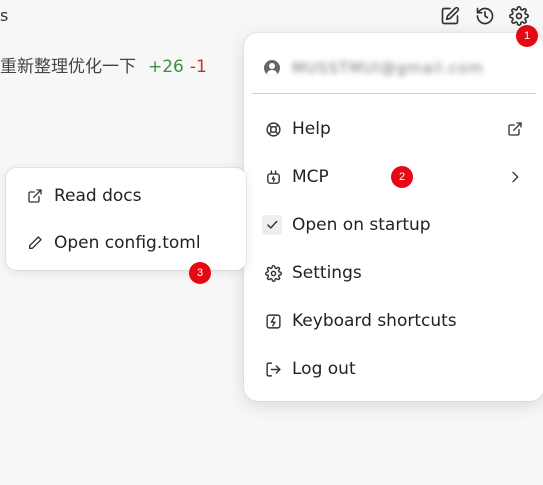  What do you see at coordinates (166, 67) in the screenshot?
I see `additions-count: +26` at bounding box center [166, 67].